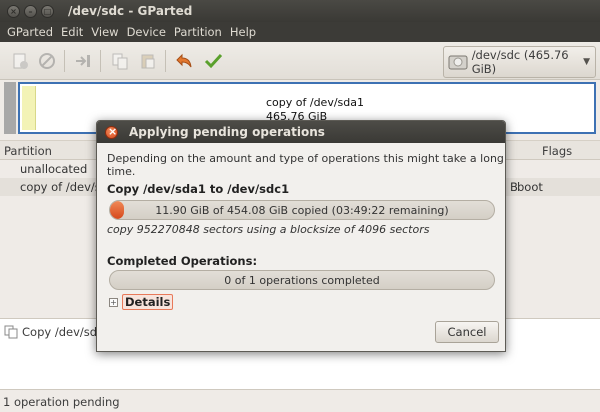  I want to click on menu-edit: Edit, so click(72, 32).